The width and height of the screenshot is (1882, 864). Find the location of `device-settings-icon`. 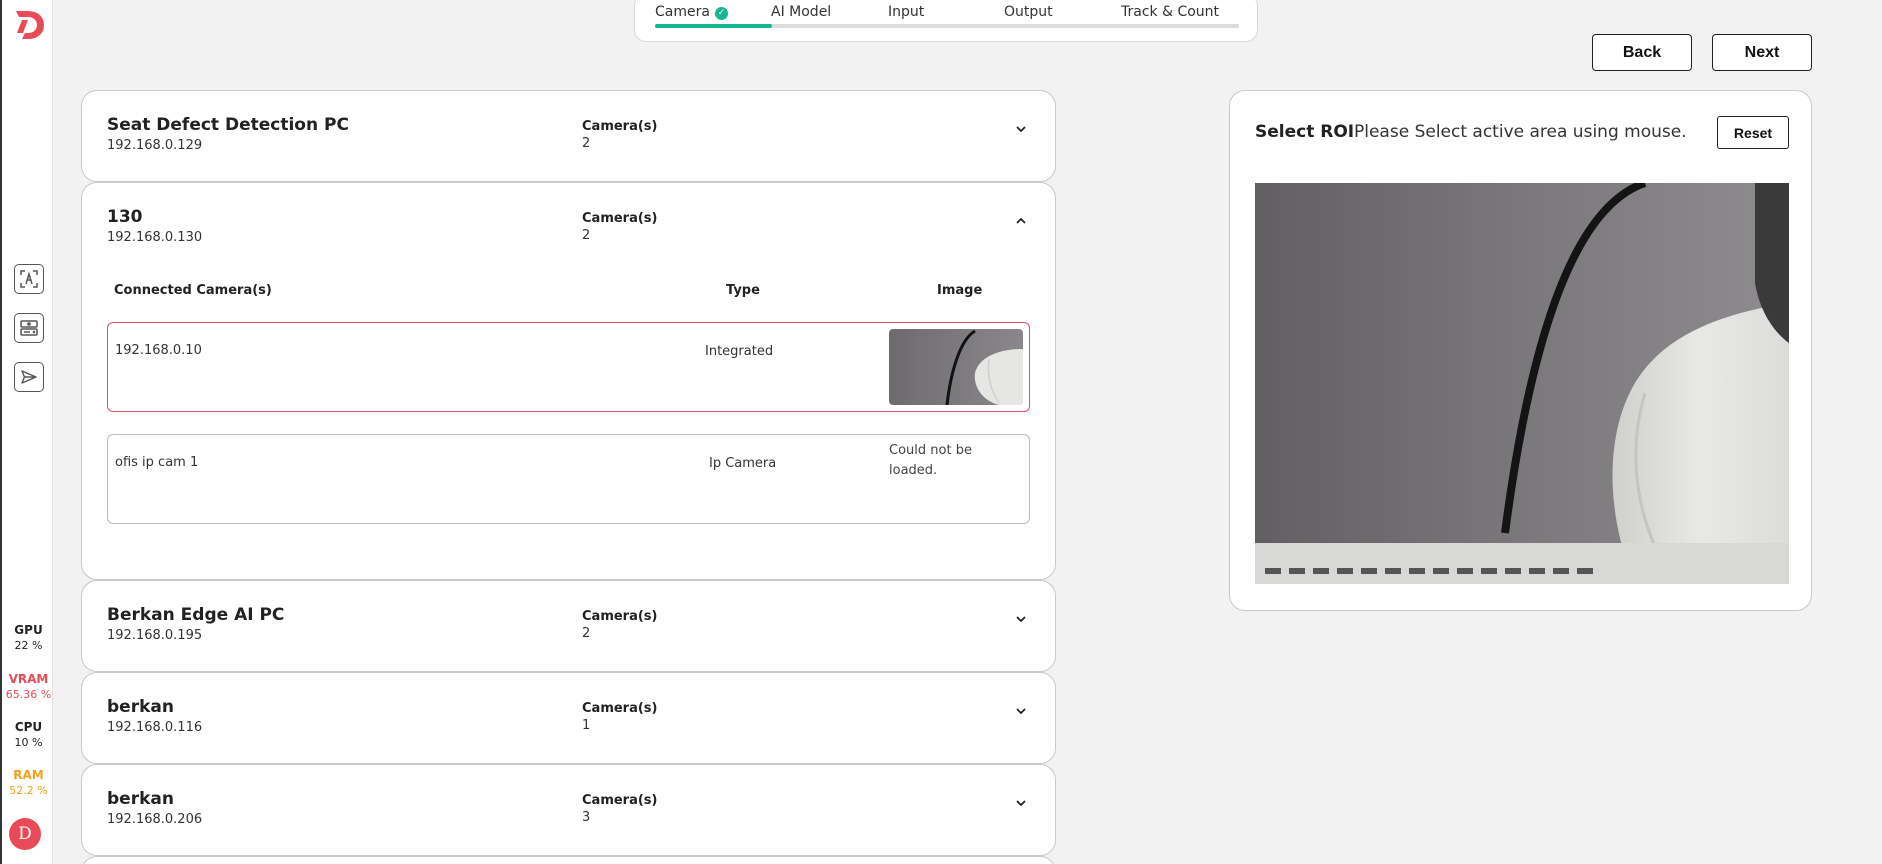

device-settings-icon is located at coordinates (29, 328).